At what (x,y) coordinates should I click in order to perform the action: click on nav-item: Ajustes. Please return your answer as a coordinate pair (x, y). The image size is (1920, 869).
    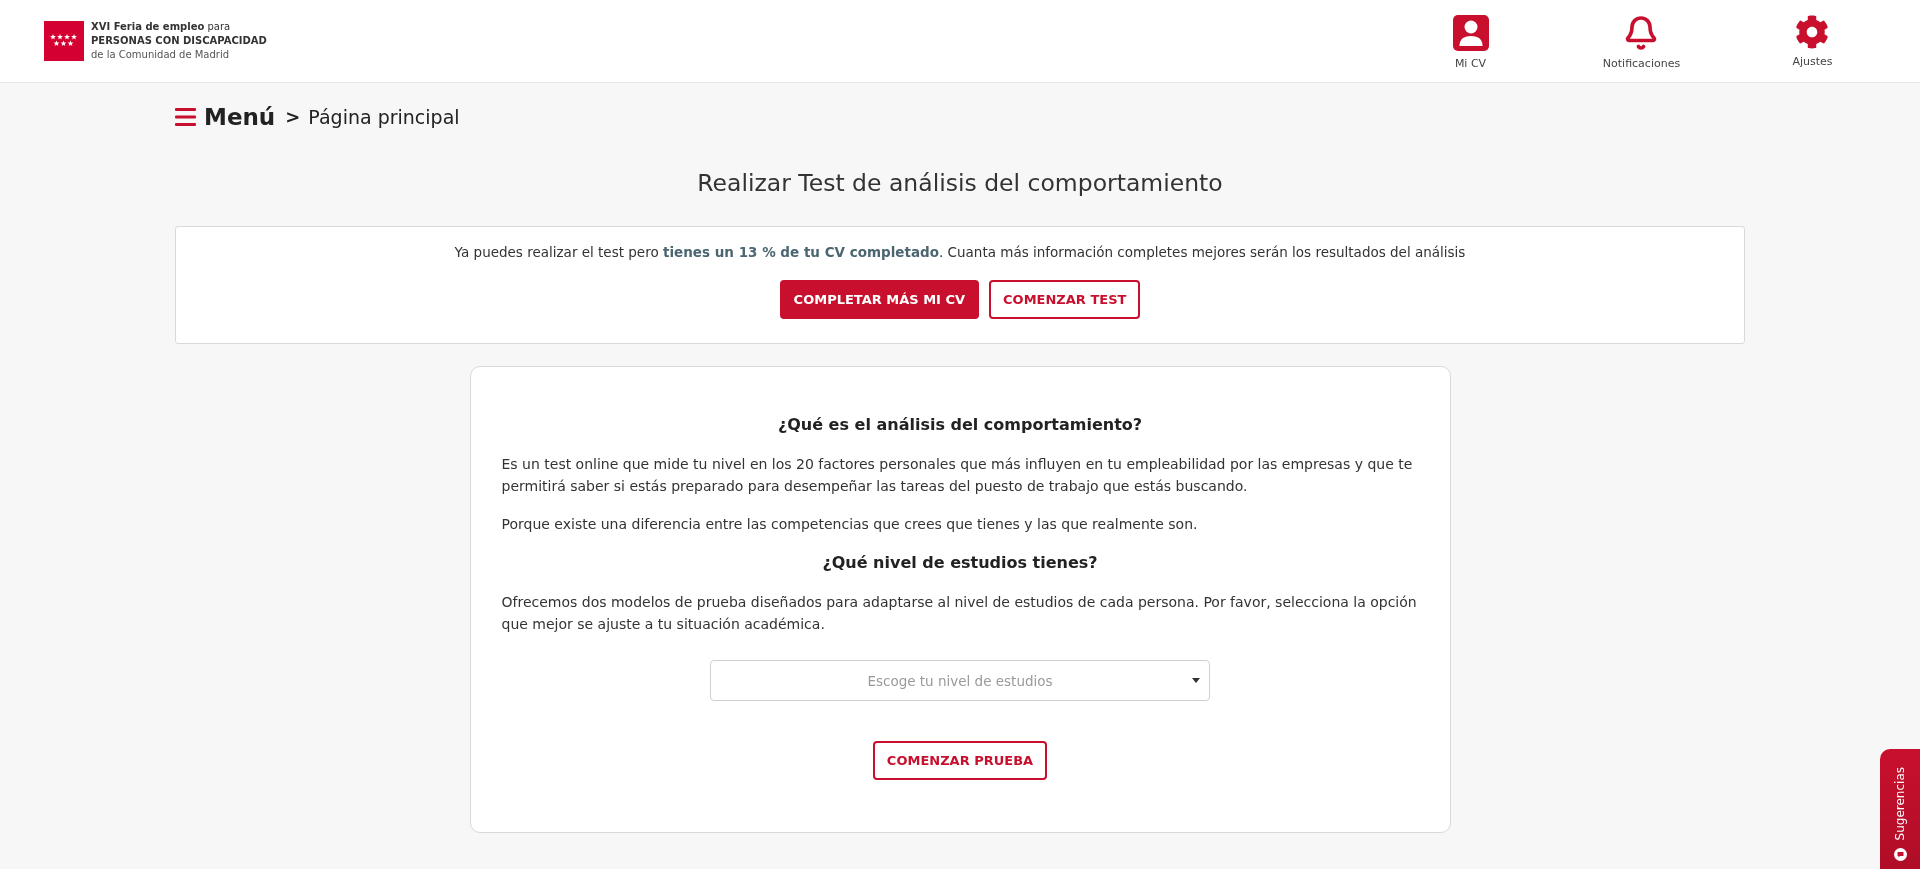
    Looking at the image, I should click on (1812, 41).